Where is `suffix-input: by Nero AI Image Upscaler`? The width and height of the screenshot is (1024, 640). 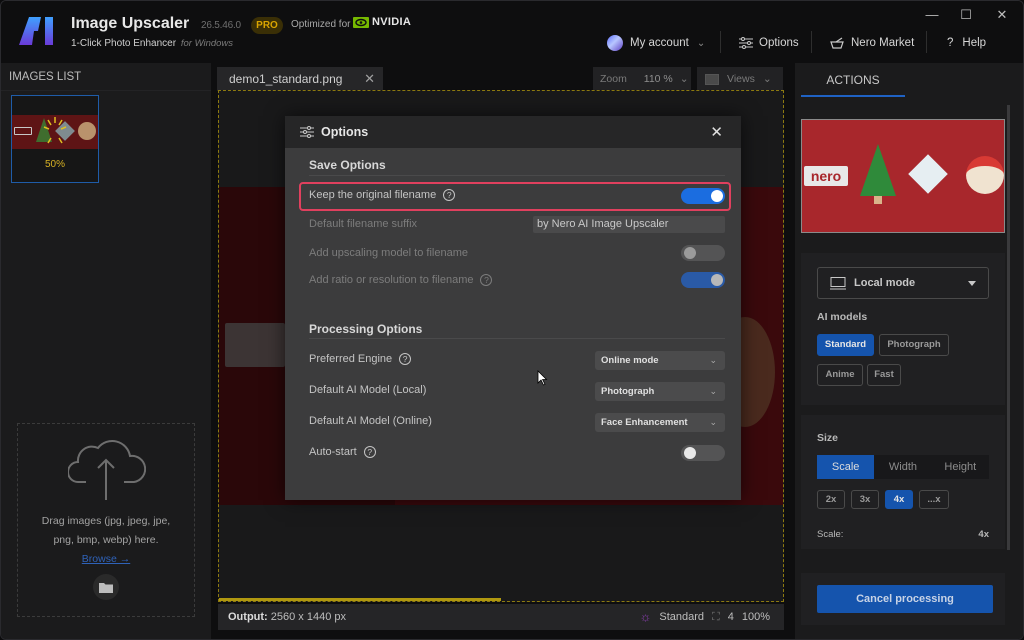 suffix-input: by Nero AI Image Upscaler is located at coordinates (629, 224).